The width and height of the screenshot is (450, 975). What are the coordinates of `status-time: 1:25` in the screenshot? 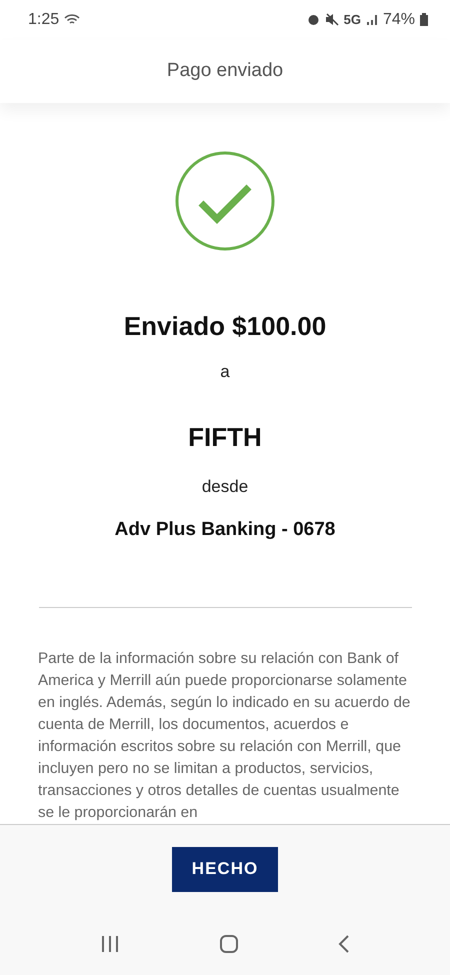 It's located at (44, 19).